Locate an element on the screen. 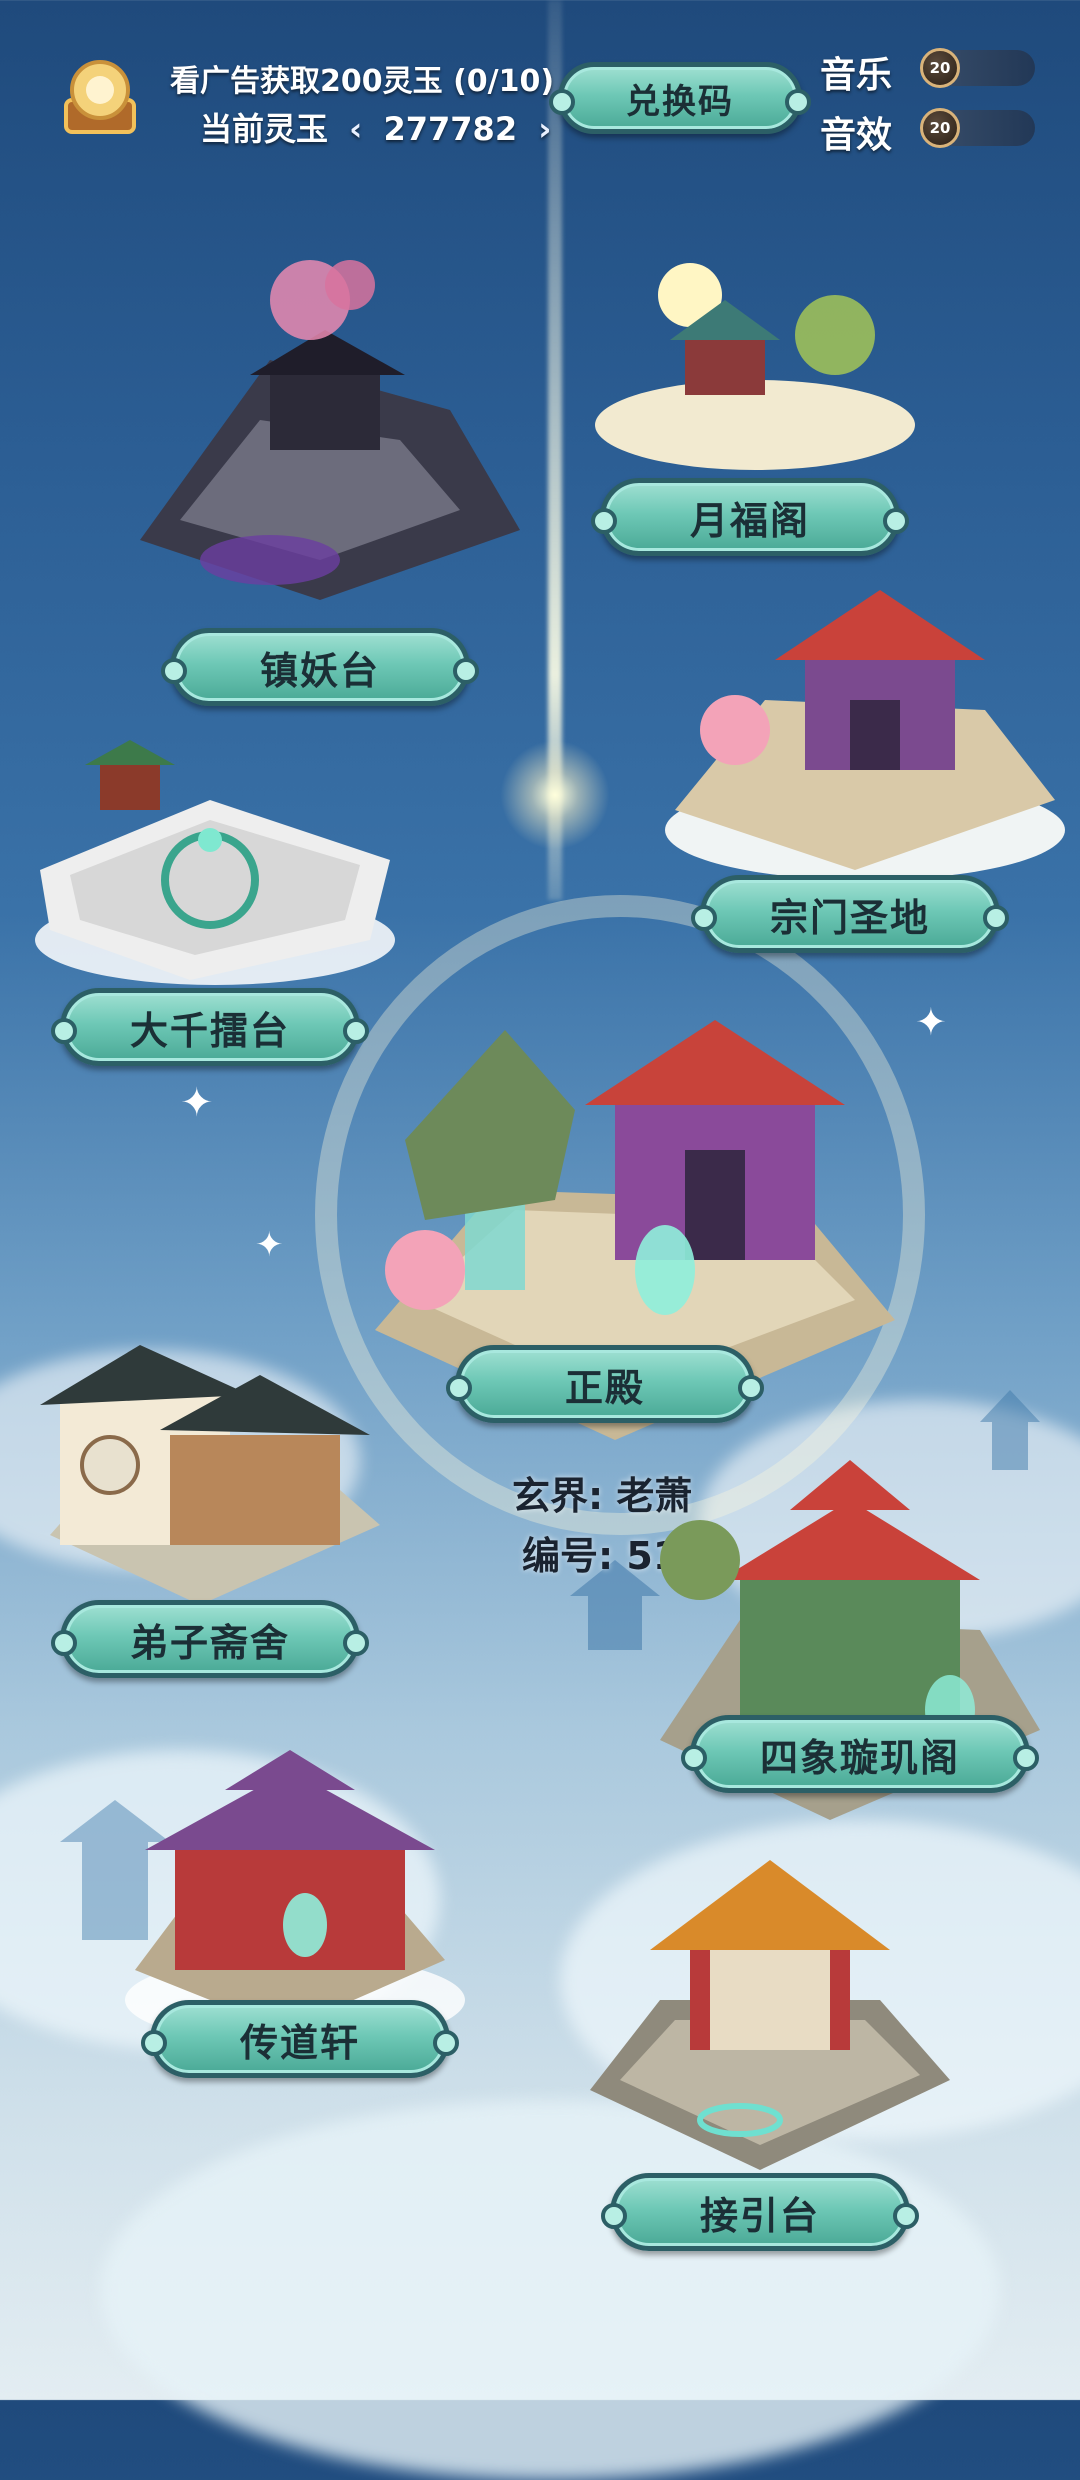  star-glow-icon is located at coordinates (555, 795).